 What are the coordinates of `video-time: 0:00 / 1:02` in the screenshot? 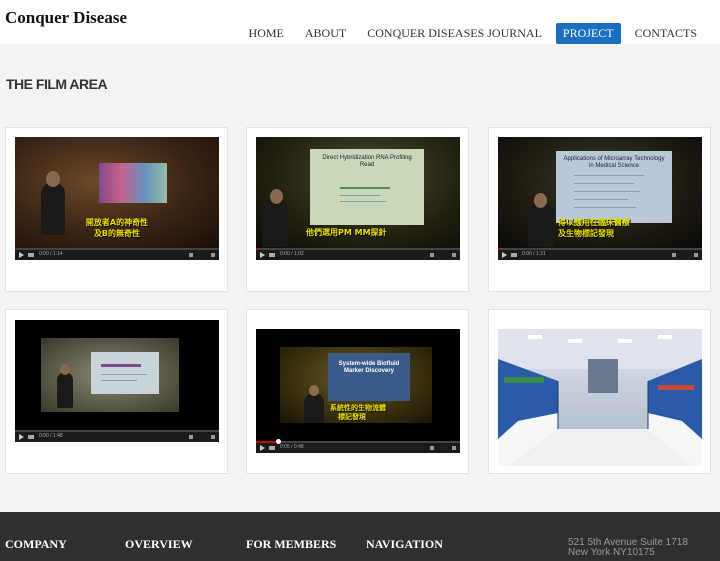 It's located at (292, 254).